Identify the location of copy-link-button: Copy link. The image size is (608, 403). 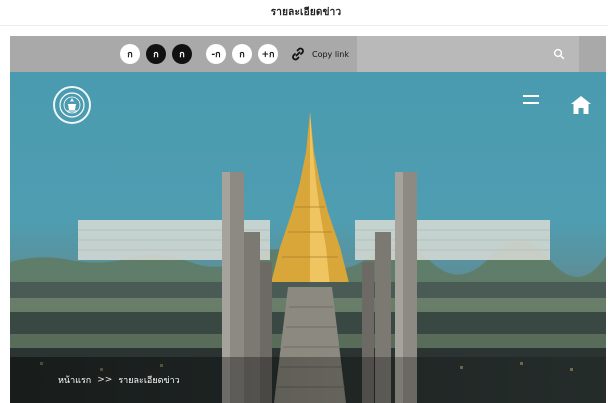
(319, 54).